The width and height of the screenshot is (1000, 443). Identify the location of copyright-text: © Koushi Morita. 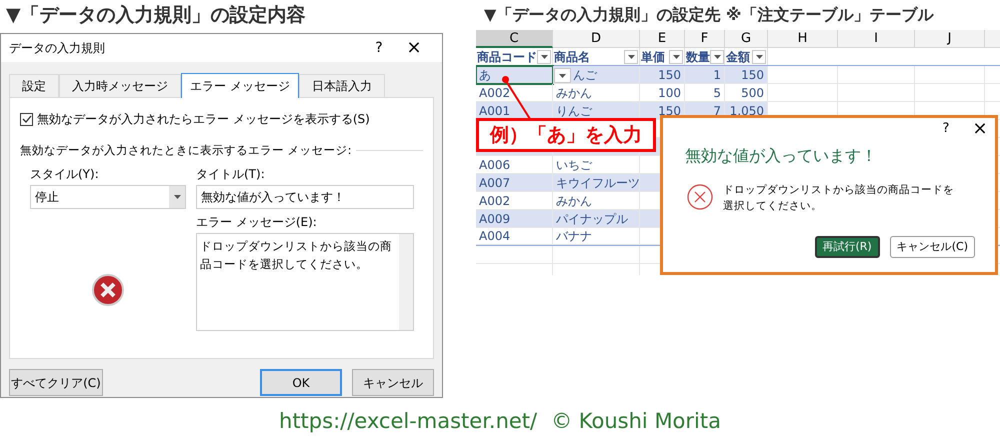
(636, 421).